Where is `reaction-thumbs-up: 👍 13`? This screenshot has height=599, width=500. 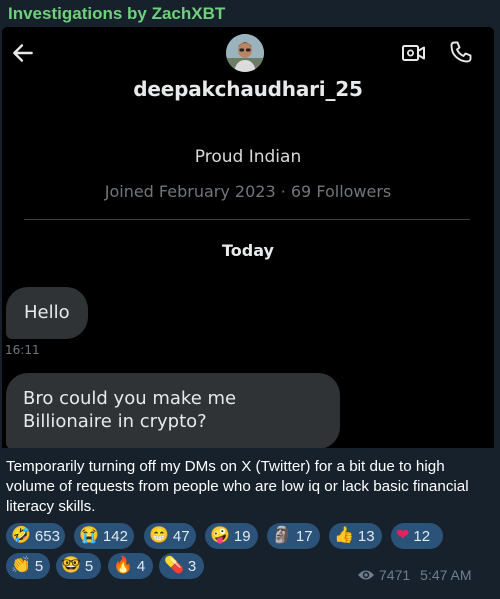
reaction-thumbs-up: 👍 13 is located at coordinates (355, 536).